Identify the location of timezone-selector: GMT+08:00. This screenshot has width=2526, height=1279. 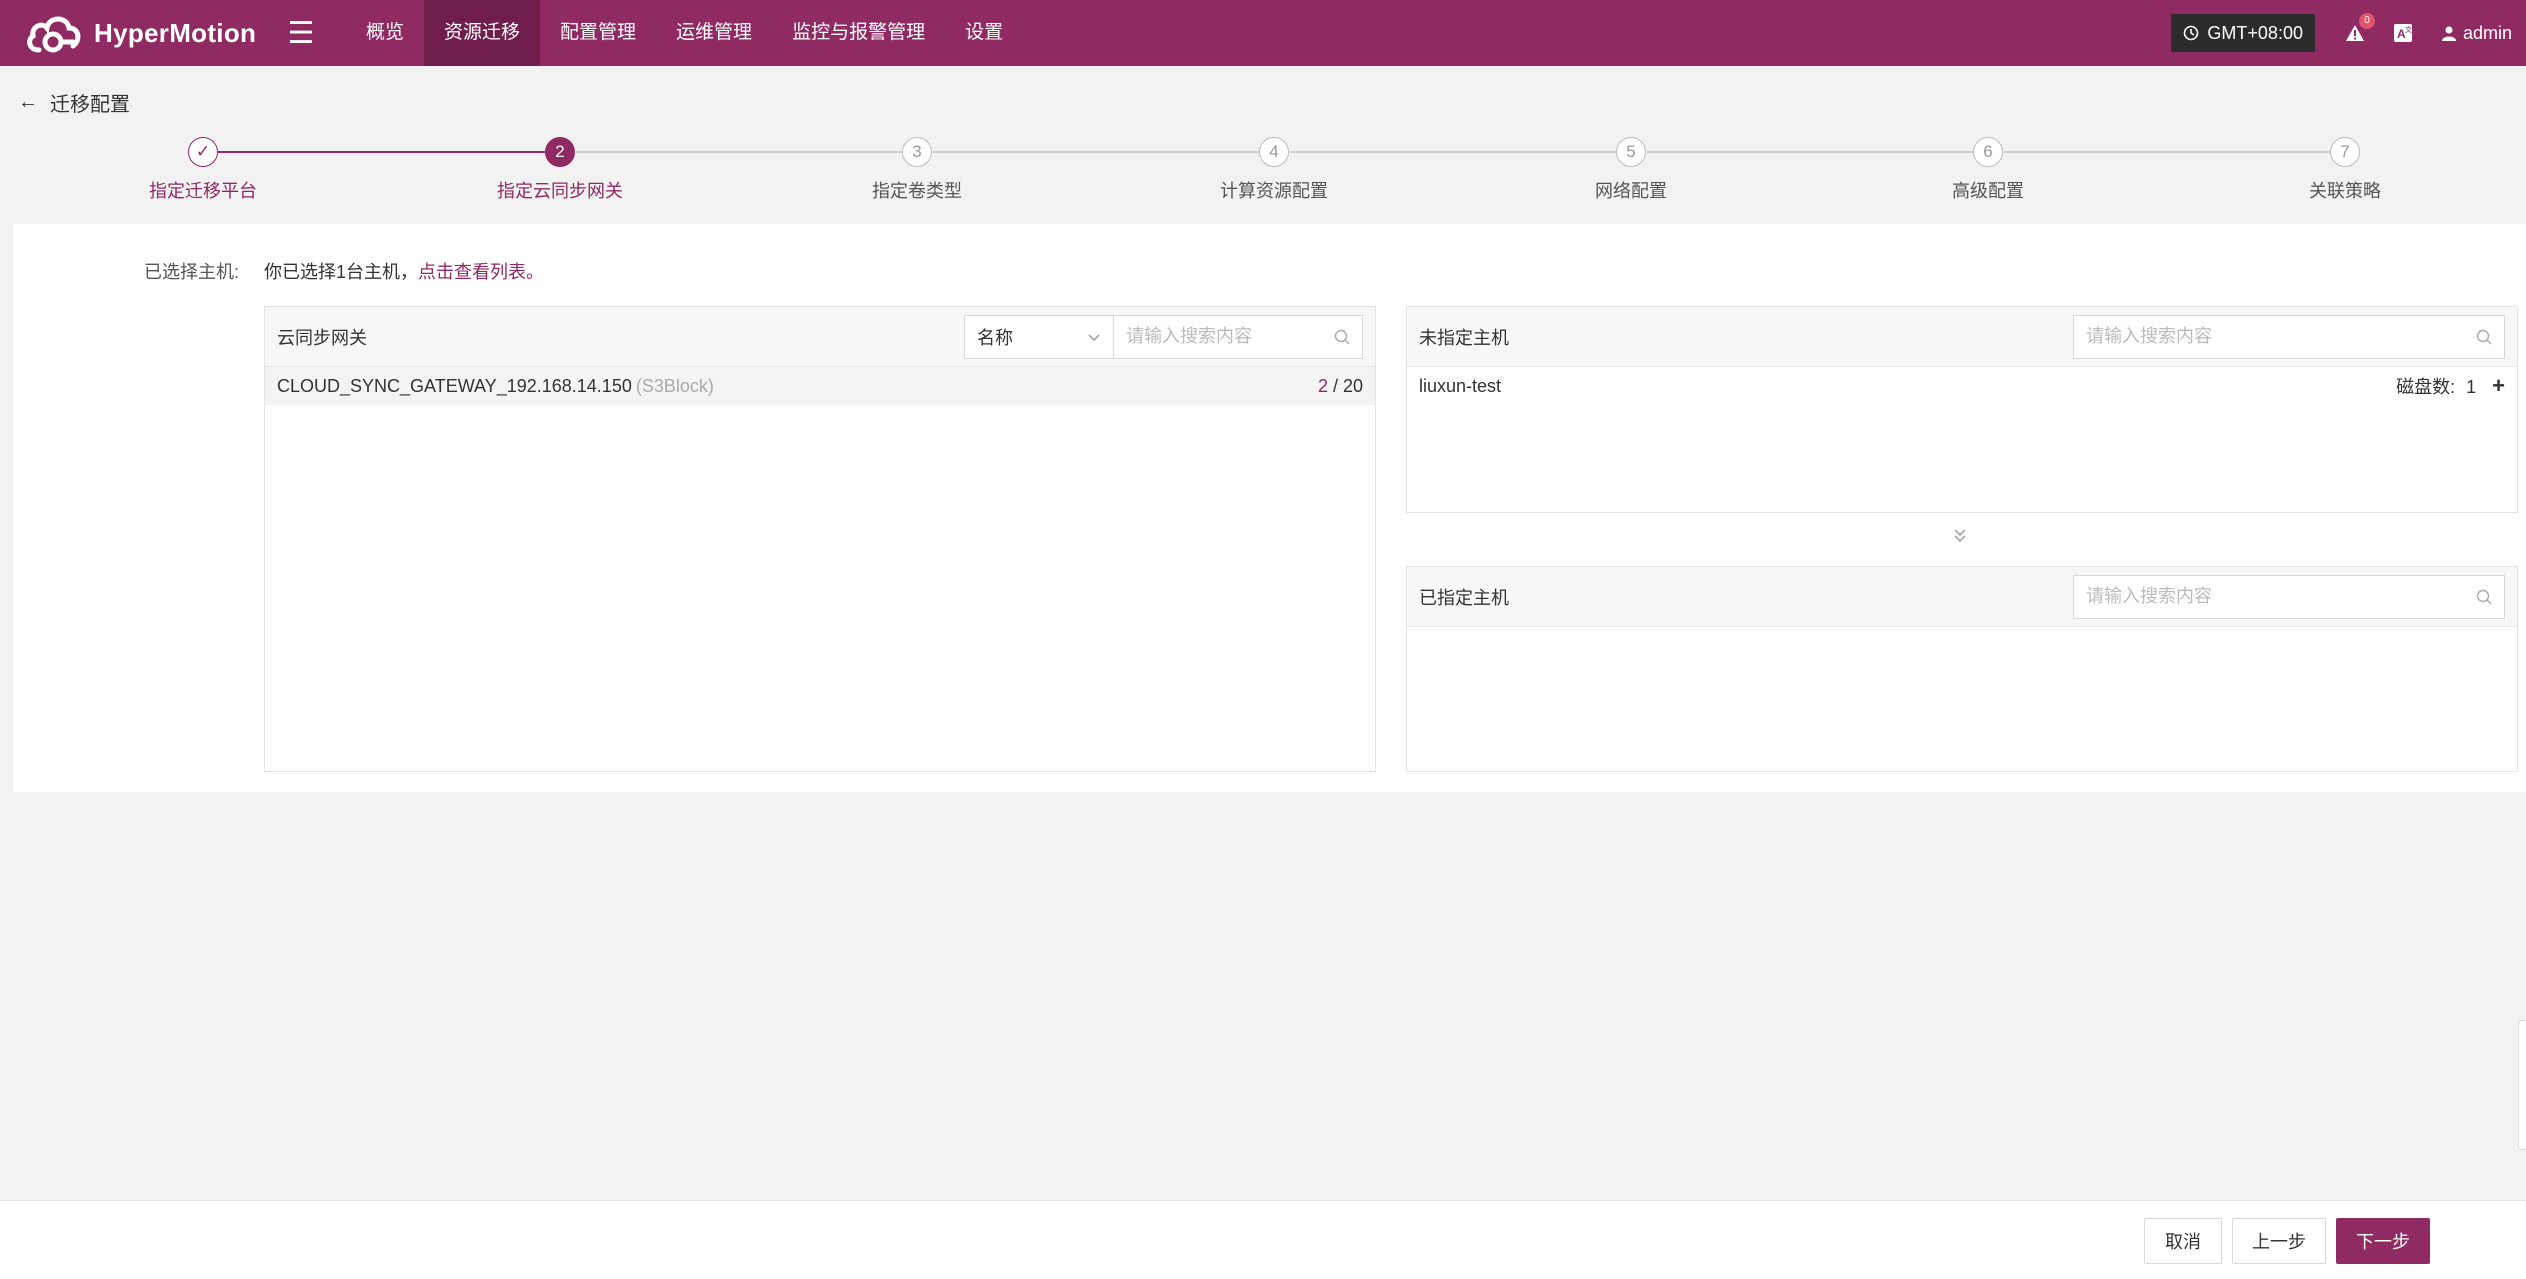
(2243, 33).